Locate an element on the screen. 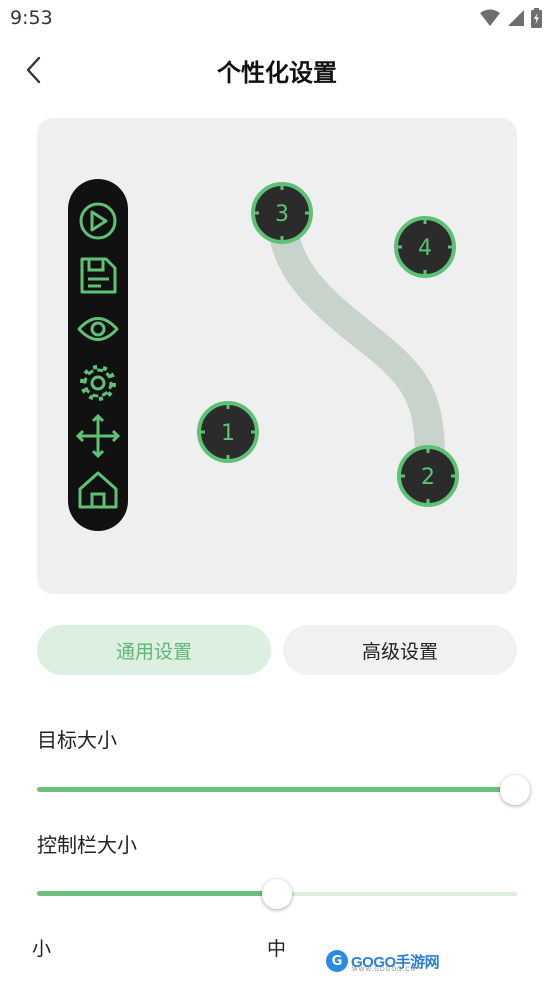  target-1-label: 1 is located at coordinates (228, 433).